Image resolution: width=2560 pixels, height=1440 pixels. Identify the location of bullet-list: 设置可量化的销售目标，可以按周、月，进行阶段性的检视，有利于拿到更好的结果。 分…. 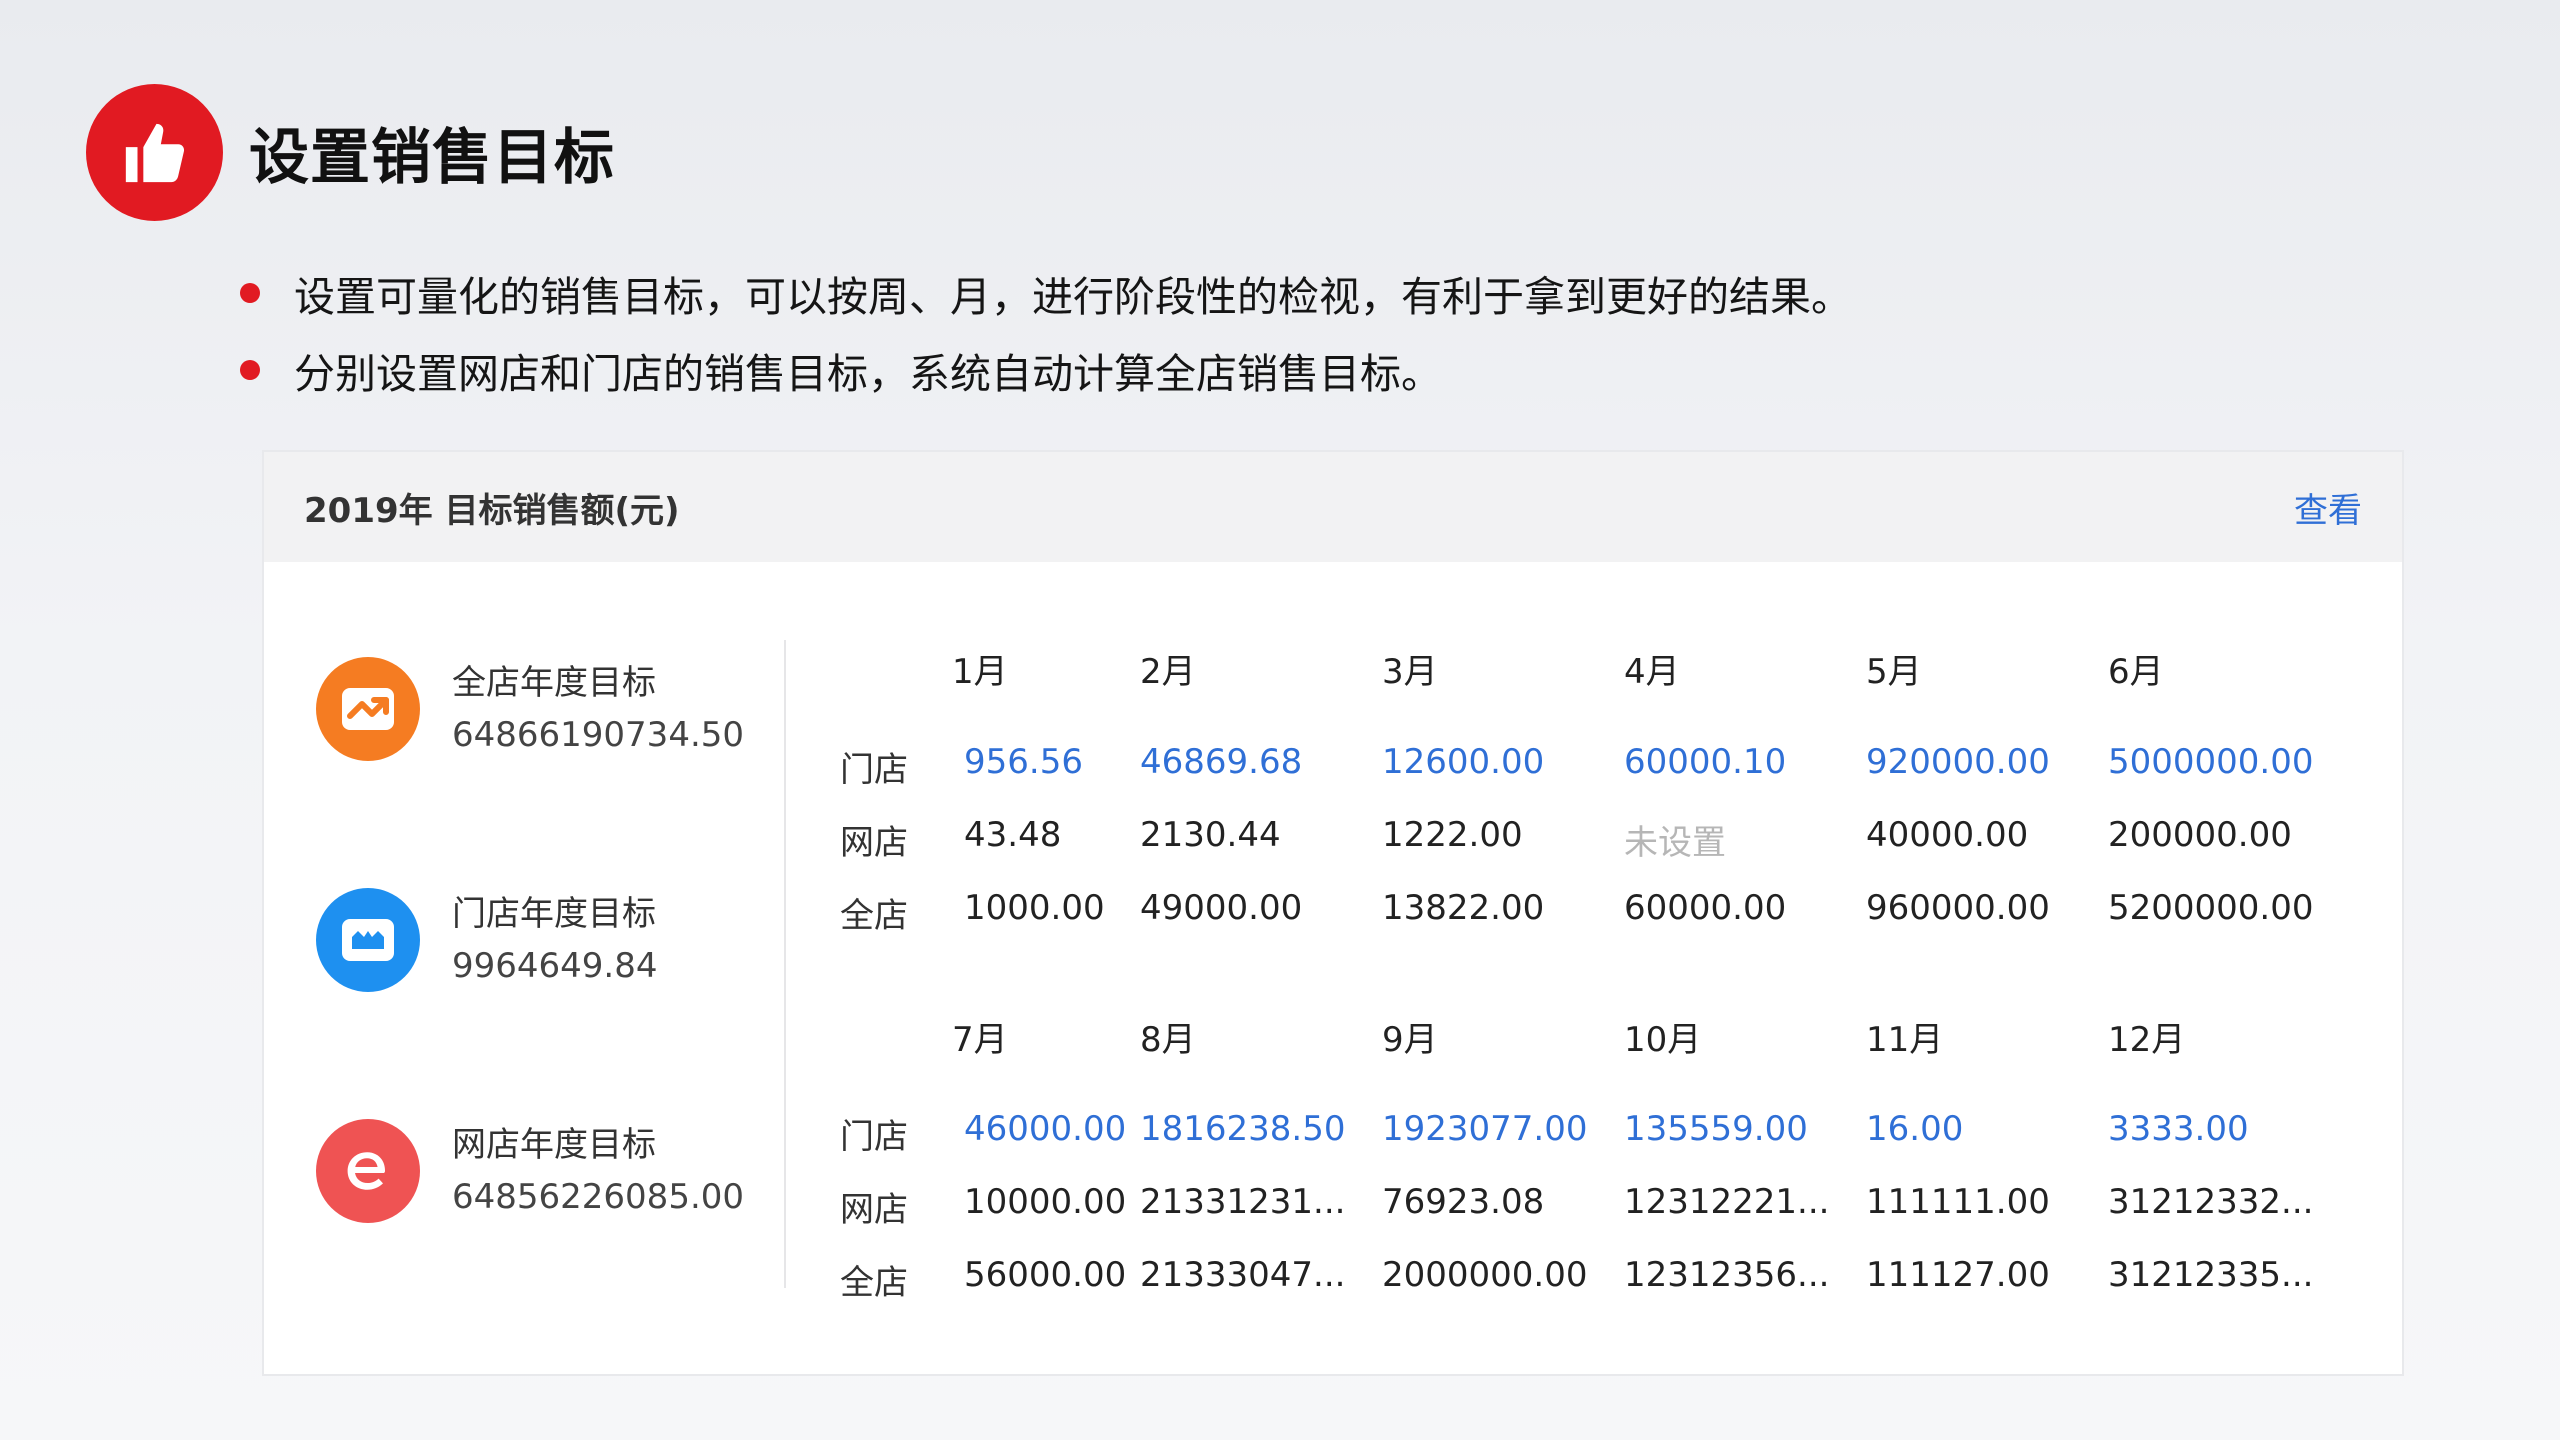
(1045, 331).